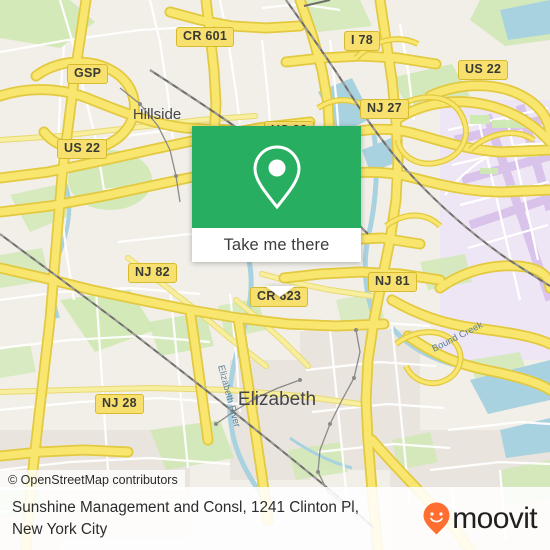 The height and width of the screenshot is (550, 550). I want to click on take-me-there-button: Take me there, so click(276, 245).